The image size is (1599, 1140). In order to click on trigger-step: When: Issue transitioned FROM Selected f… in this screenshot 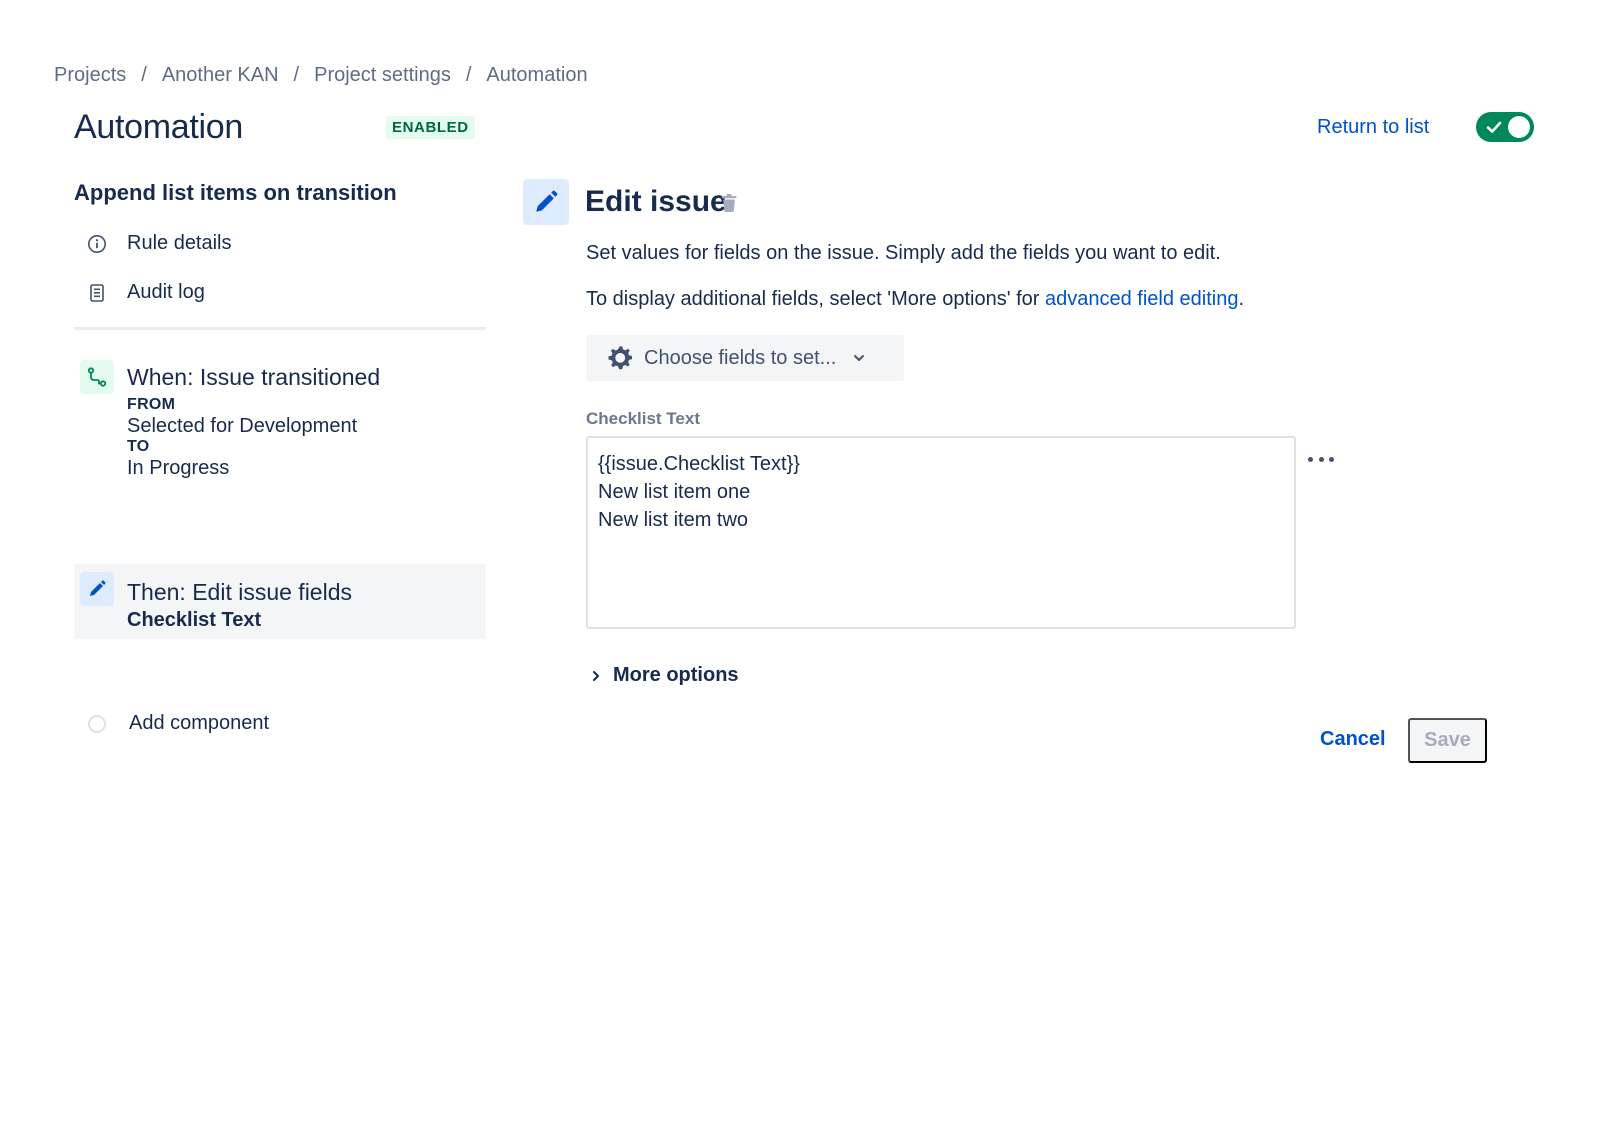, I will do `click(283, 420)`.